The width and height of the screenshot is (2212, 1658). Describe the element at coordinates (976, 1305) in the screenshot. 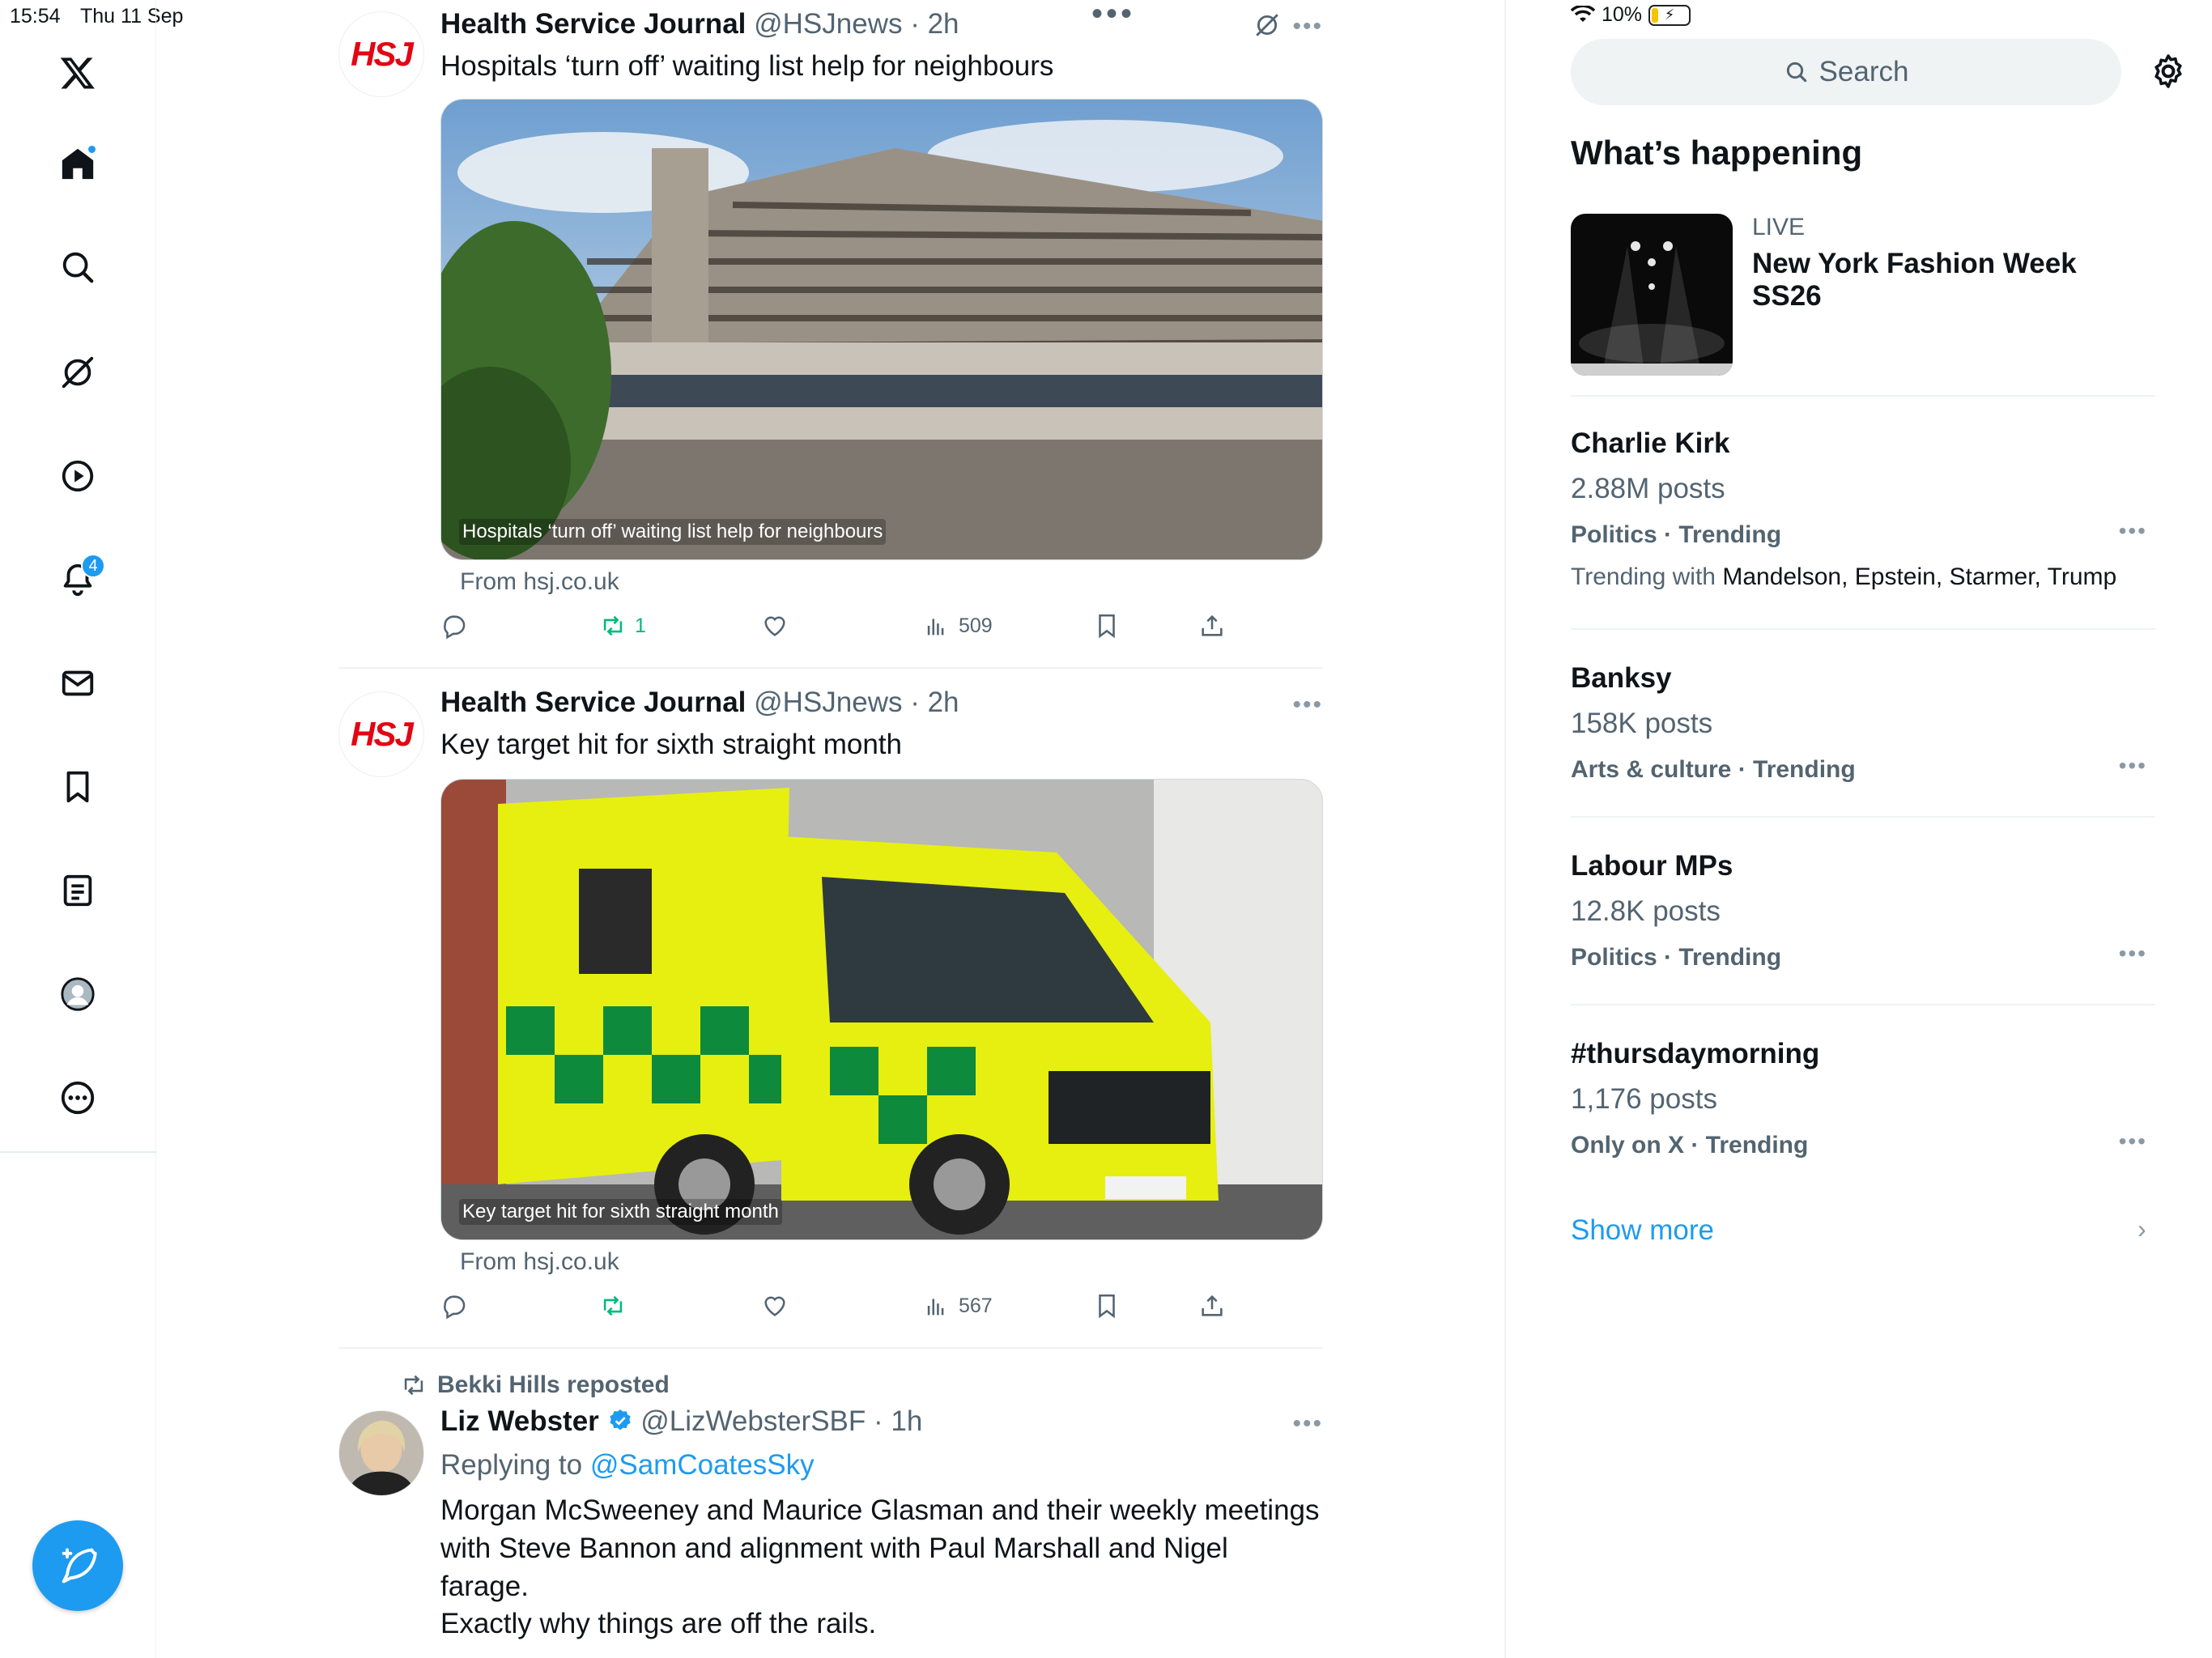

I see `views-count: 567` at that location.